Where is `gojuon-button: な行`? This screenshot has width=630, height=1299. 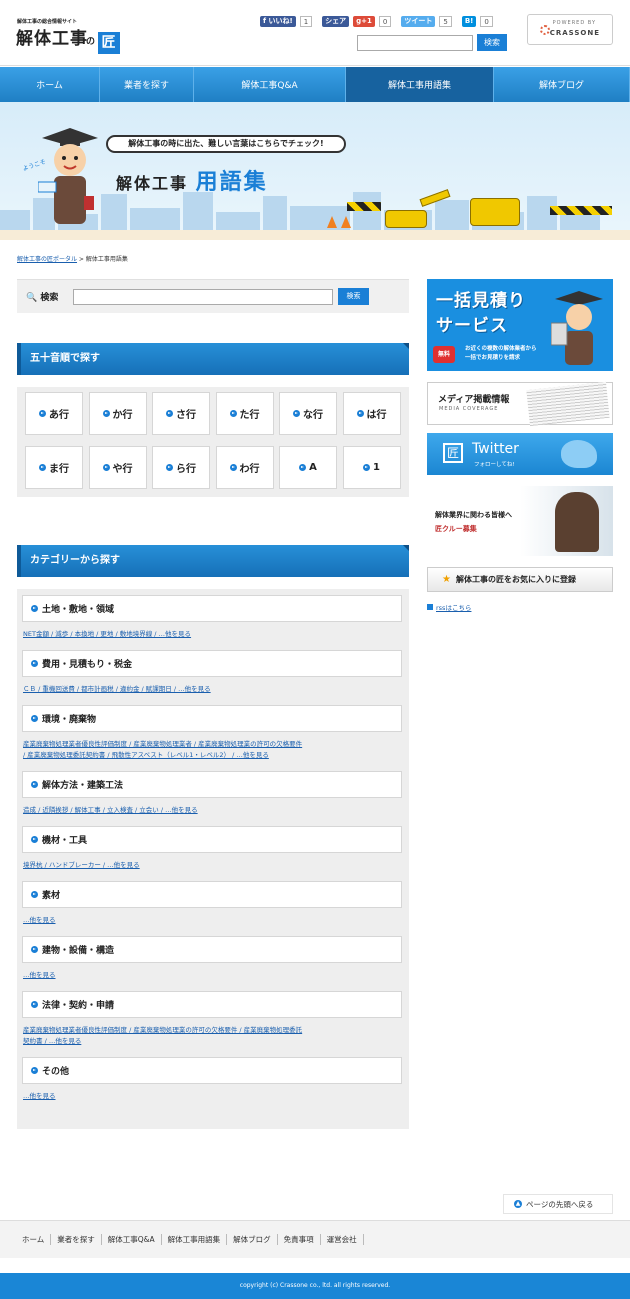 gojuon-button: な行 is located at coordinates (308, 413).